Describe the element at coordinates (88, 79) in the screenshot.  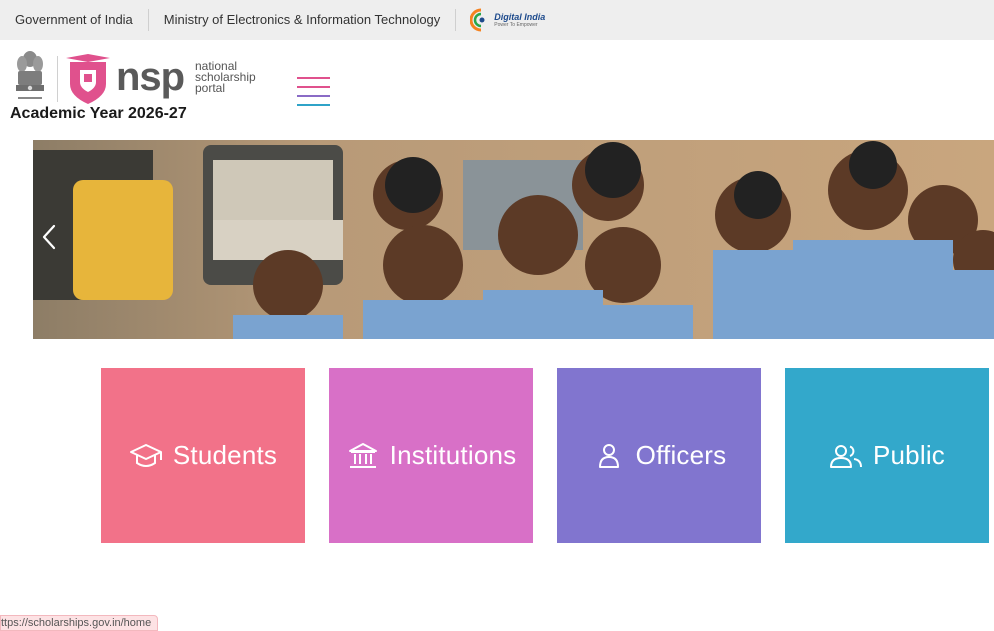
I see `nsp-shield-logo` at that location.